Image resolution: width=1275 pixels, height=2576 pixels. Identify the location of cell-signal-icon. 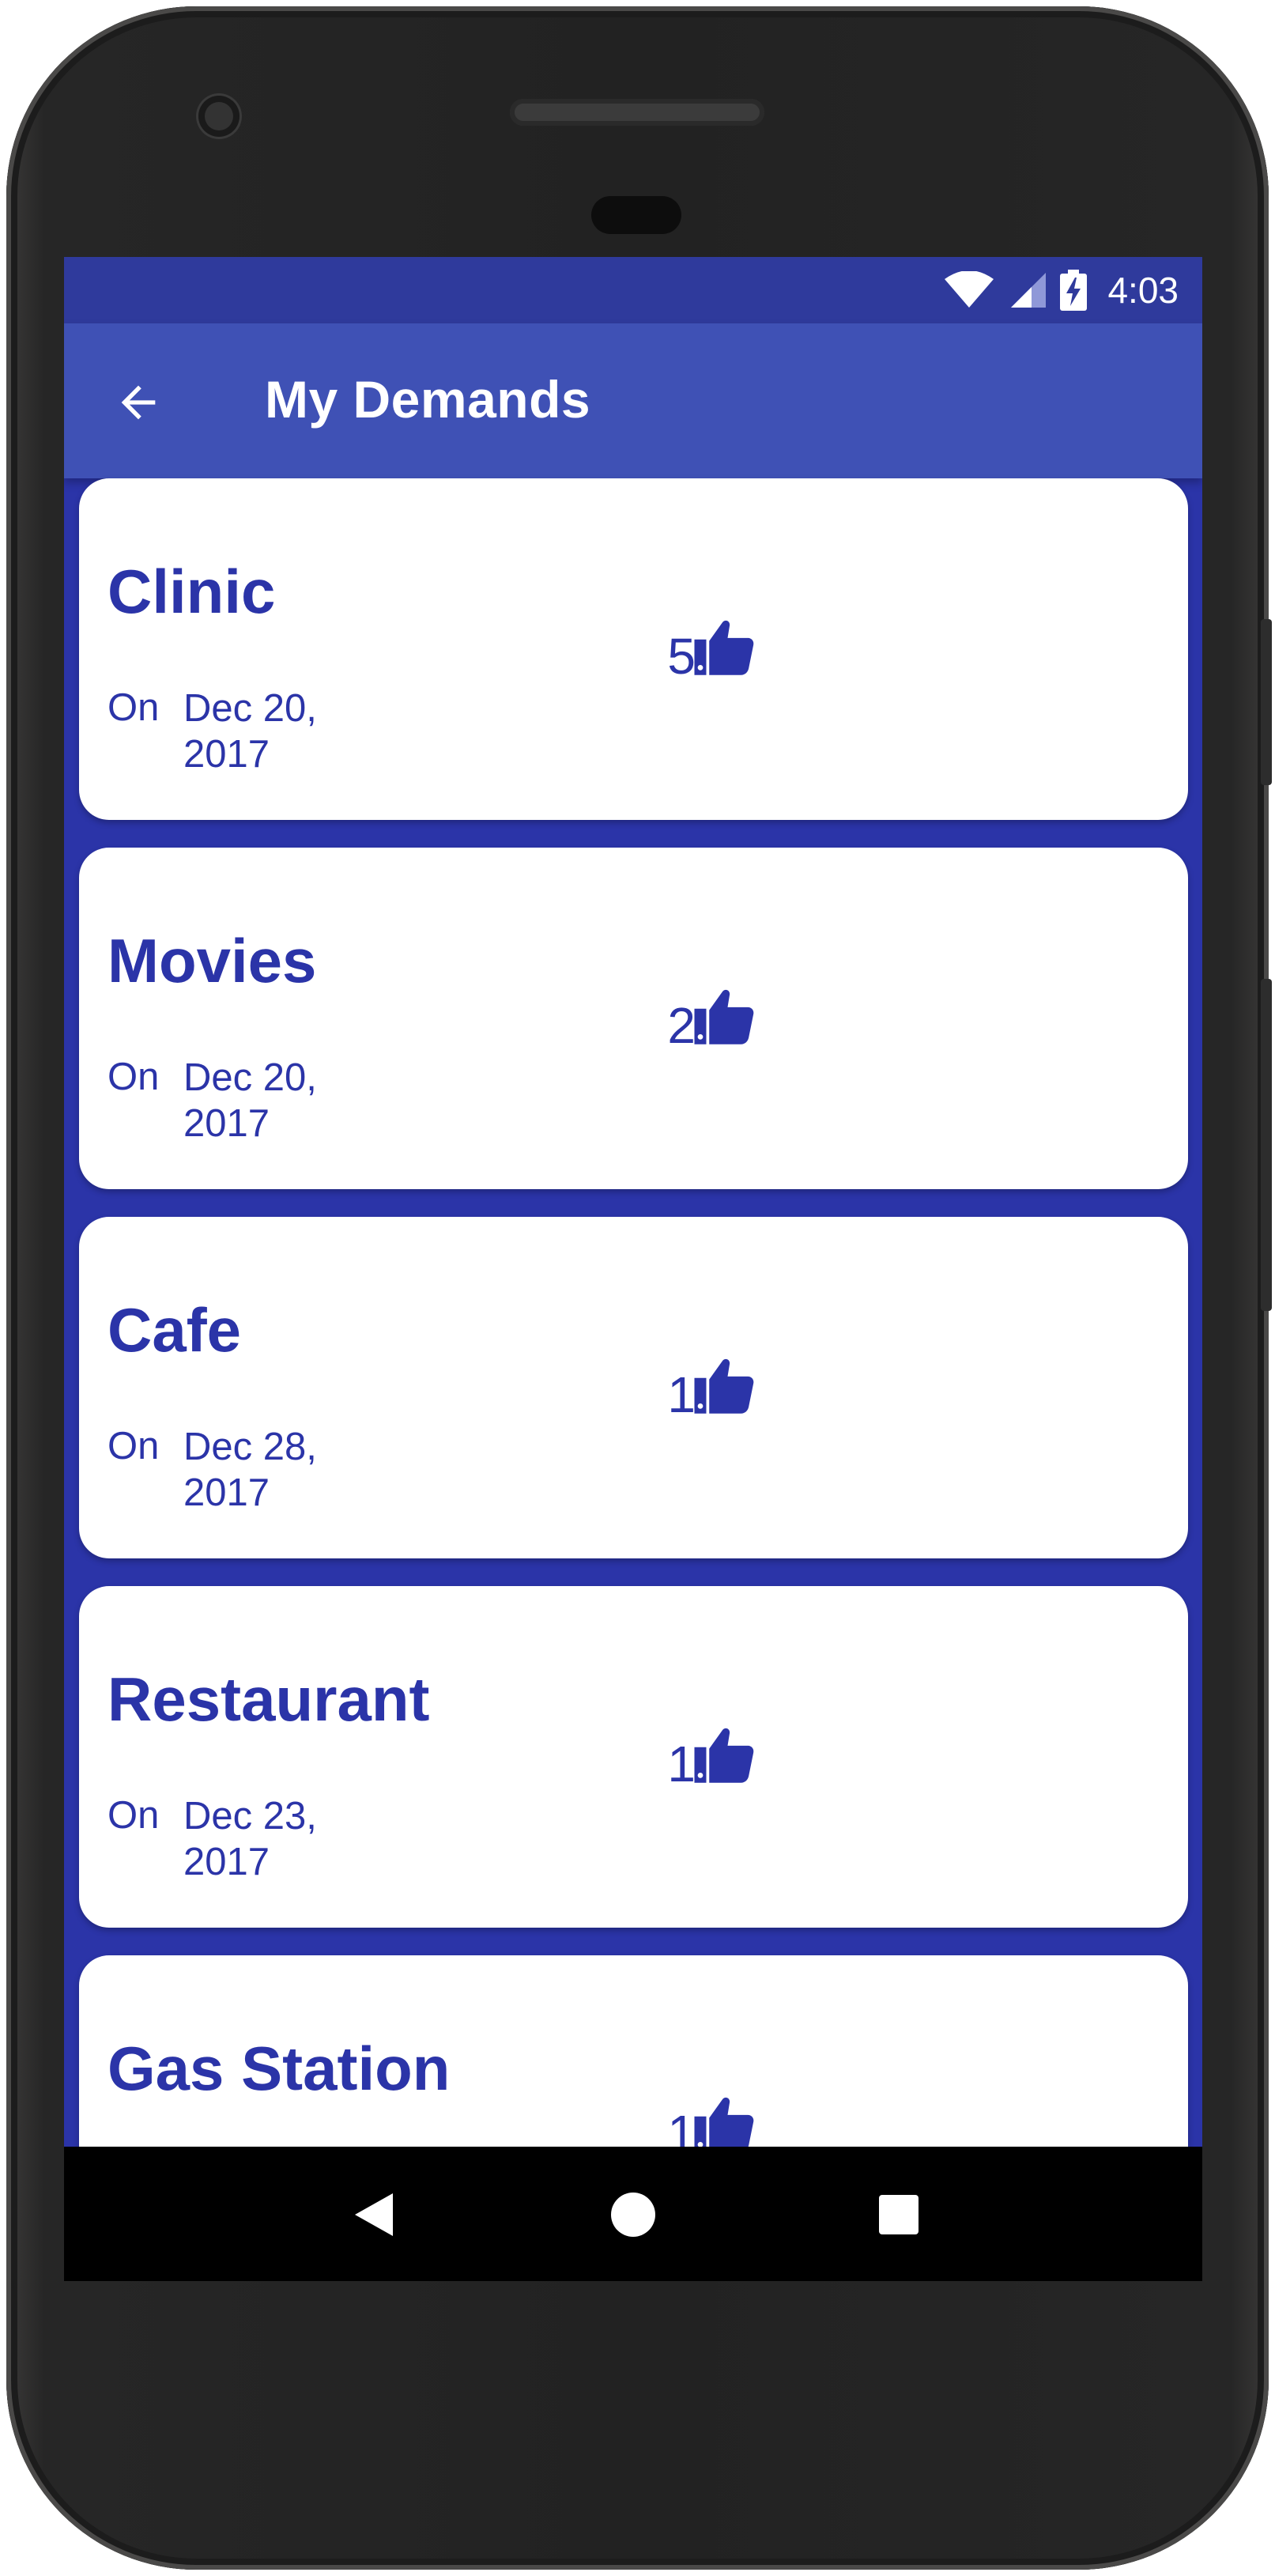
(1029, 290).